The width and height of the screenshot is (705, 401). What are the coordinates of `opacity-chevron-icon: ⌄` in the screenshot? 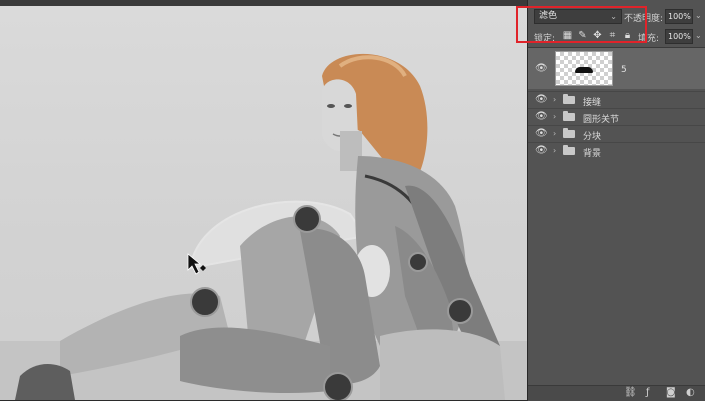 It's located at (698, 15).